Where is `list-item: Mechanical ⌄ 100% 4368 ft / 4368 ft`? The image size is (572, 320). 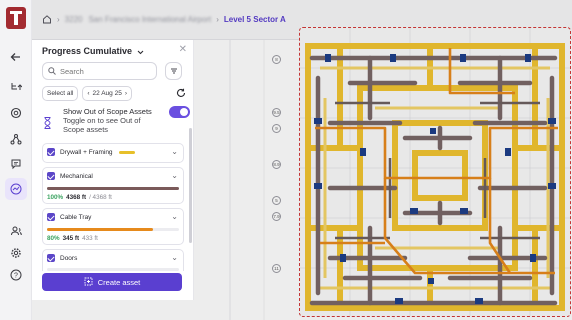 list-item: Mechanical ⌄ 100% 4368 ft / 4368 ft is located at coordinates (113, 185).